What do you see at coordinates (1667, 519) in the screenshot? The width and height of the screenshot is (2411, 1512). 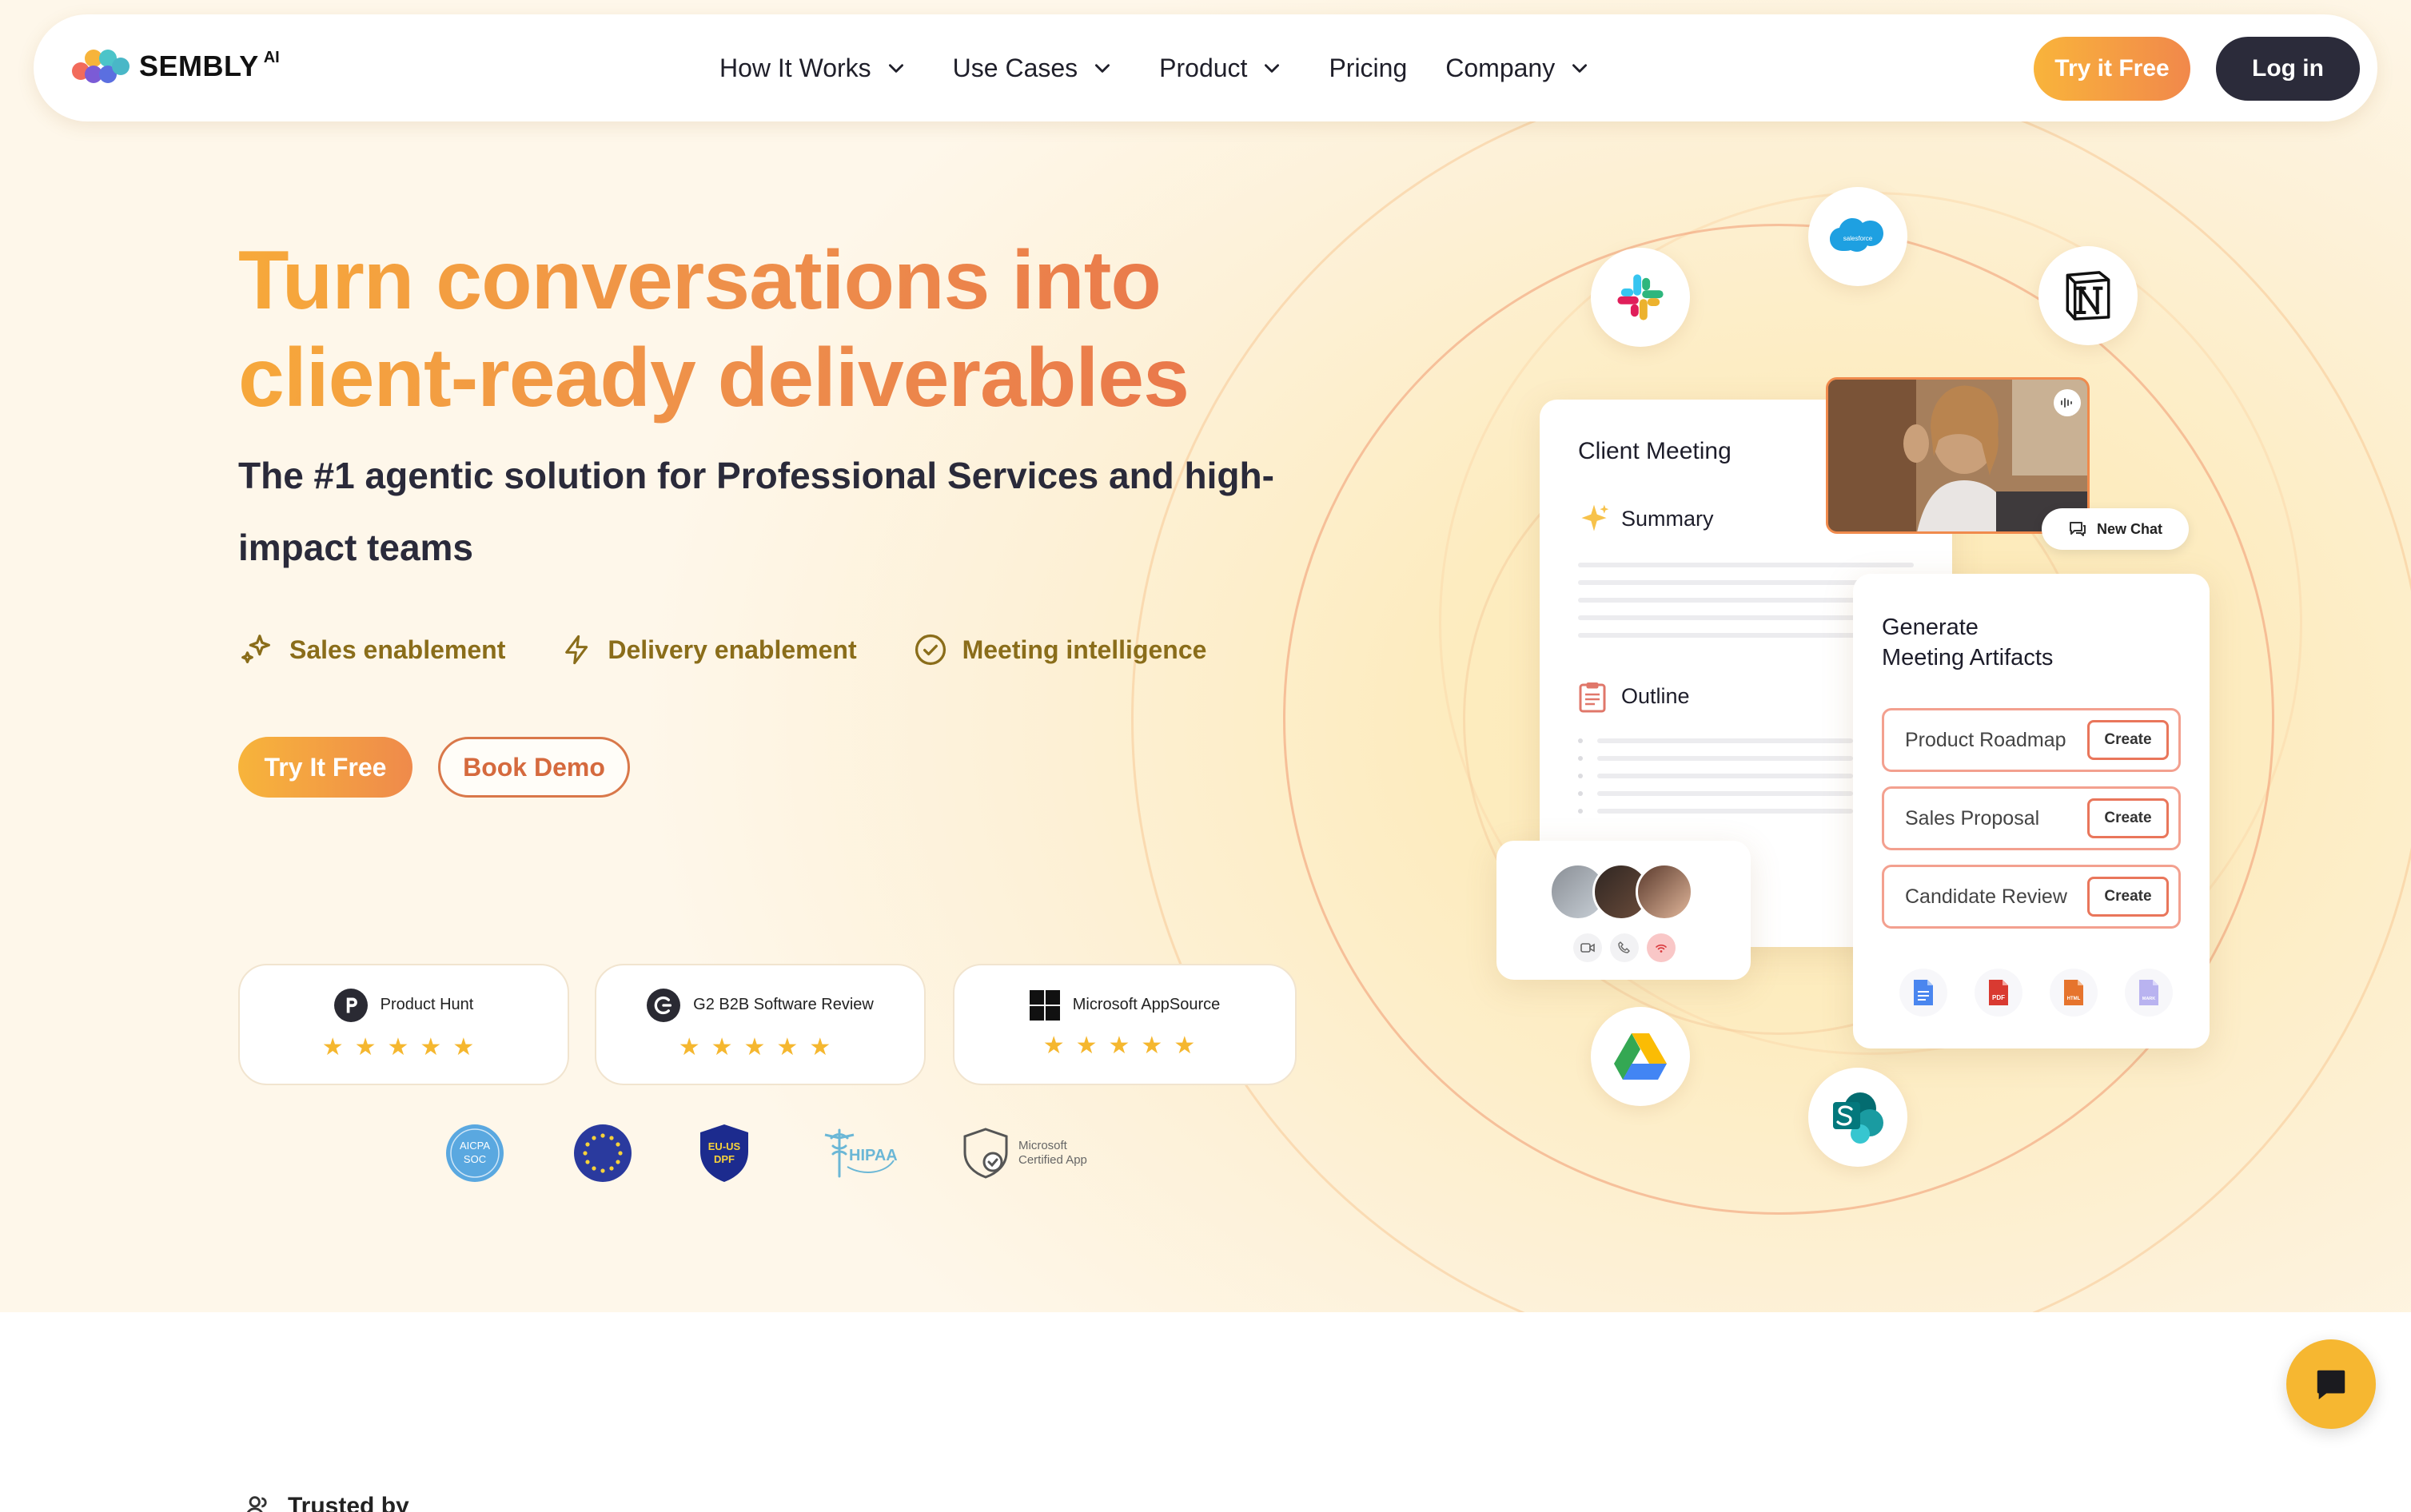 I see `summary-label: Summary` at bounding box center [1667, 519].